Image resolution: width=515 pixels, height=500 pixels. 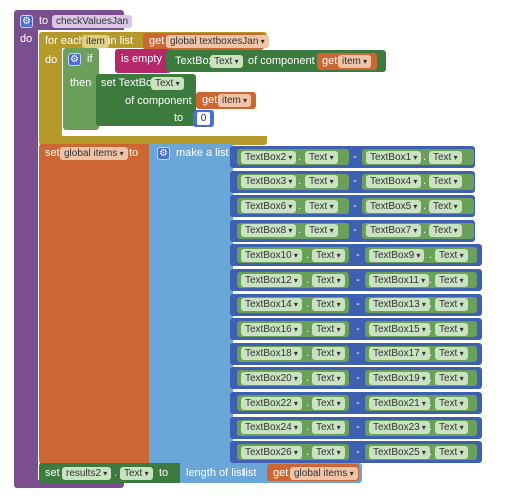 I want to click on left-component-dropdown: TextBox6, so click(x=269, y=206).